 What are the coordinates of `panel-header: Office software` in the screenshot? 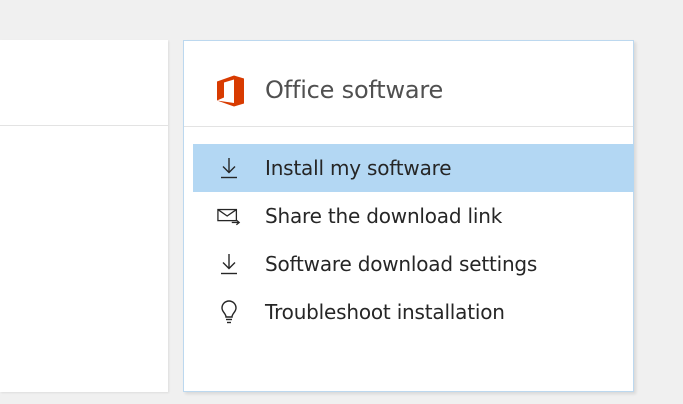 It's located at (408, 84).